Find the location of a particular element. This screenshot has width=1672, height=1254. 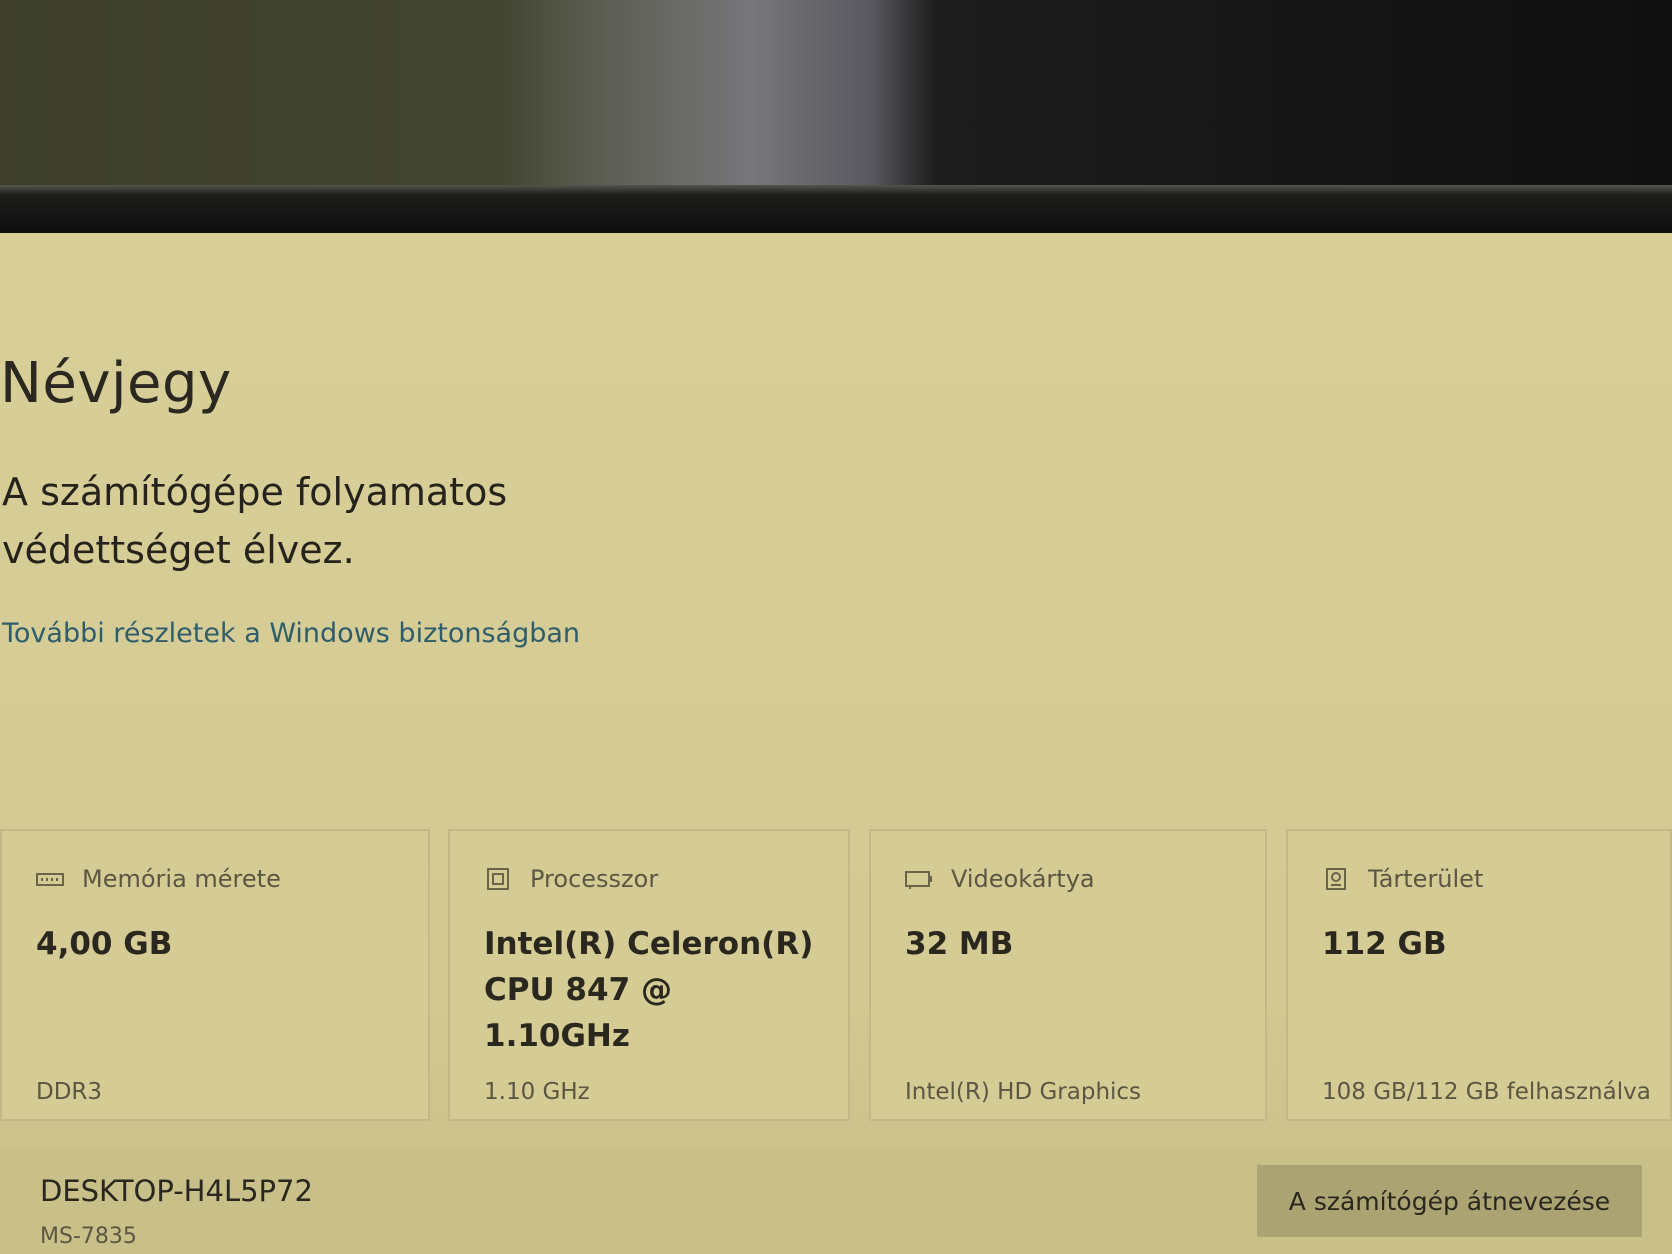

memory-card-header: Memória mérete is located at coordinates (158, 879).